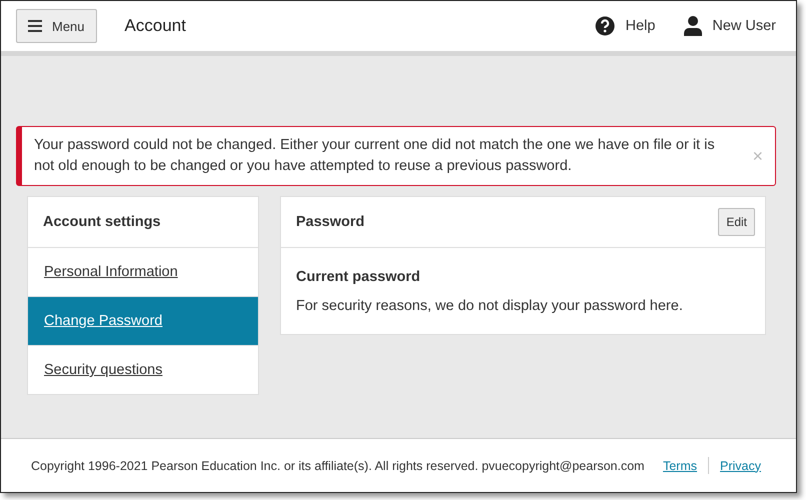 This screenshot has width=806, height=500. Describe the element at coordinates (604, 26) in the screenshot. I see `help-icon` at that location.